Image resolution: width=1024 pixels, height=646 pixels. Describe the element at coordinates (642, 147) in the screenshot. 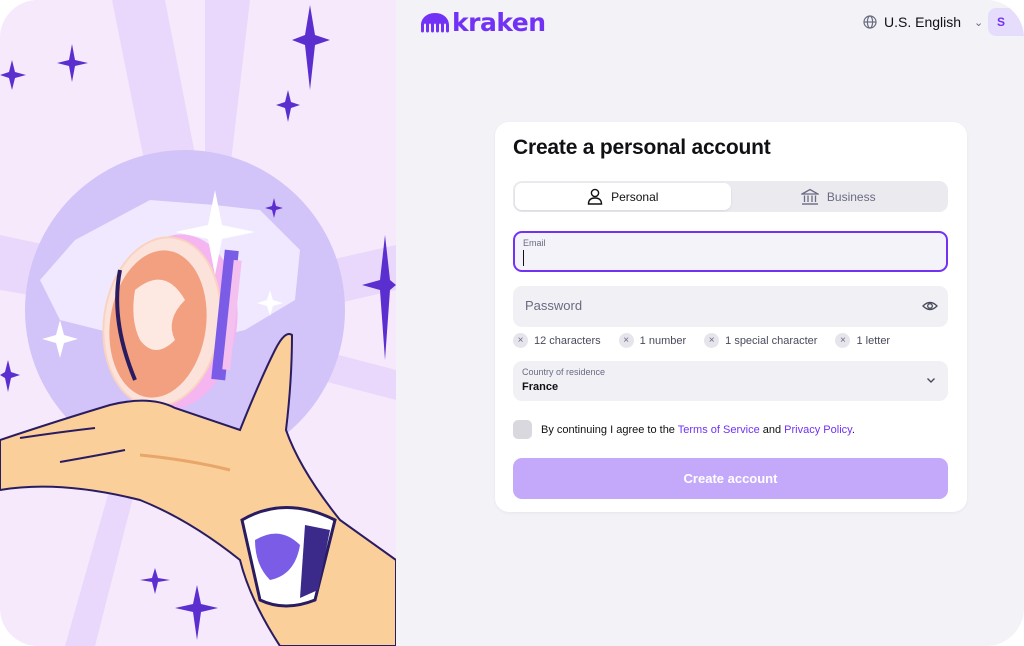

I see `page-title: Create a personal account` at that location.